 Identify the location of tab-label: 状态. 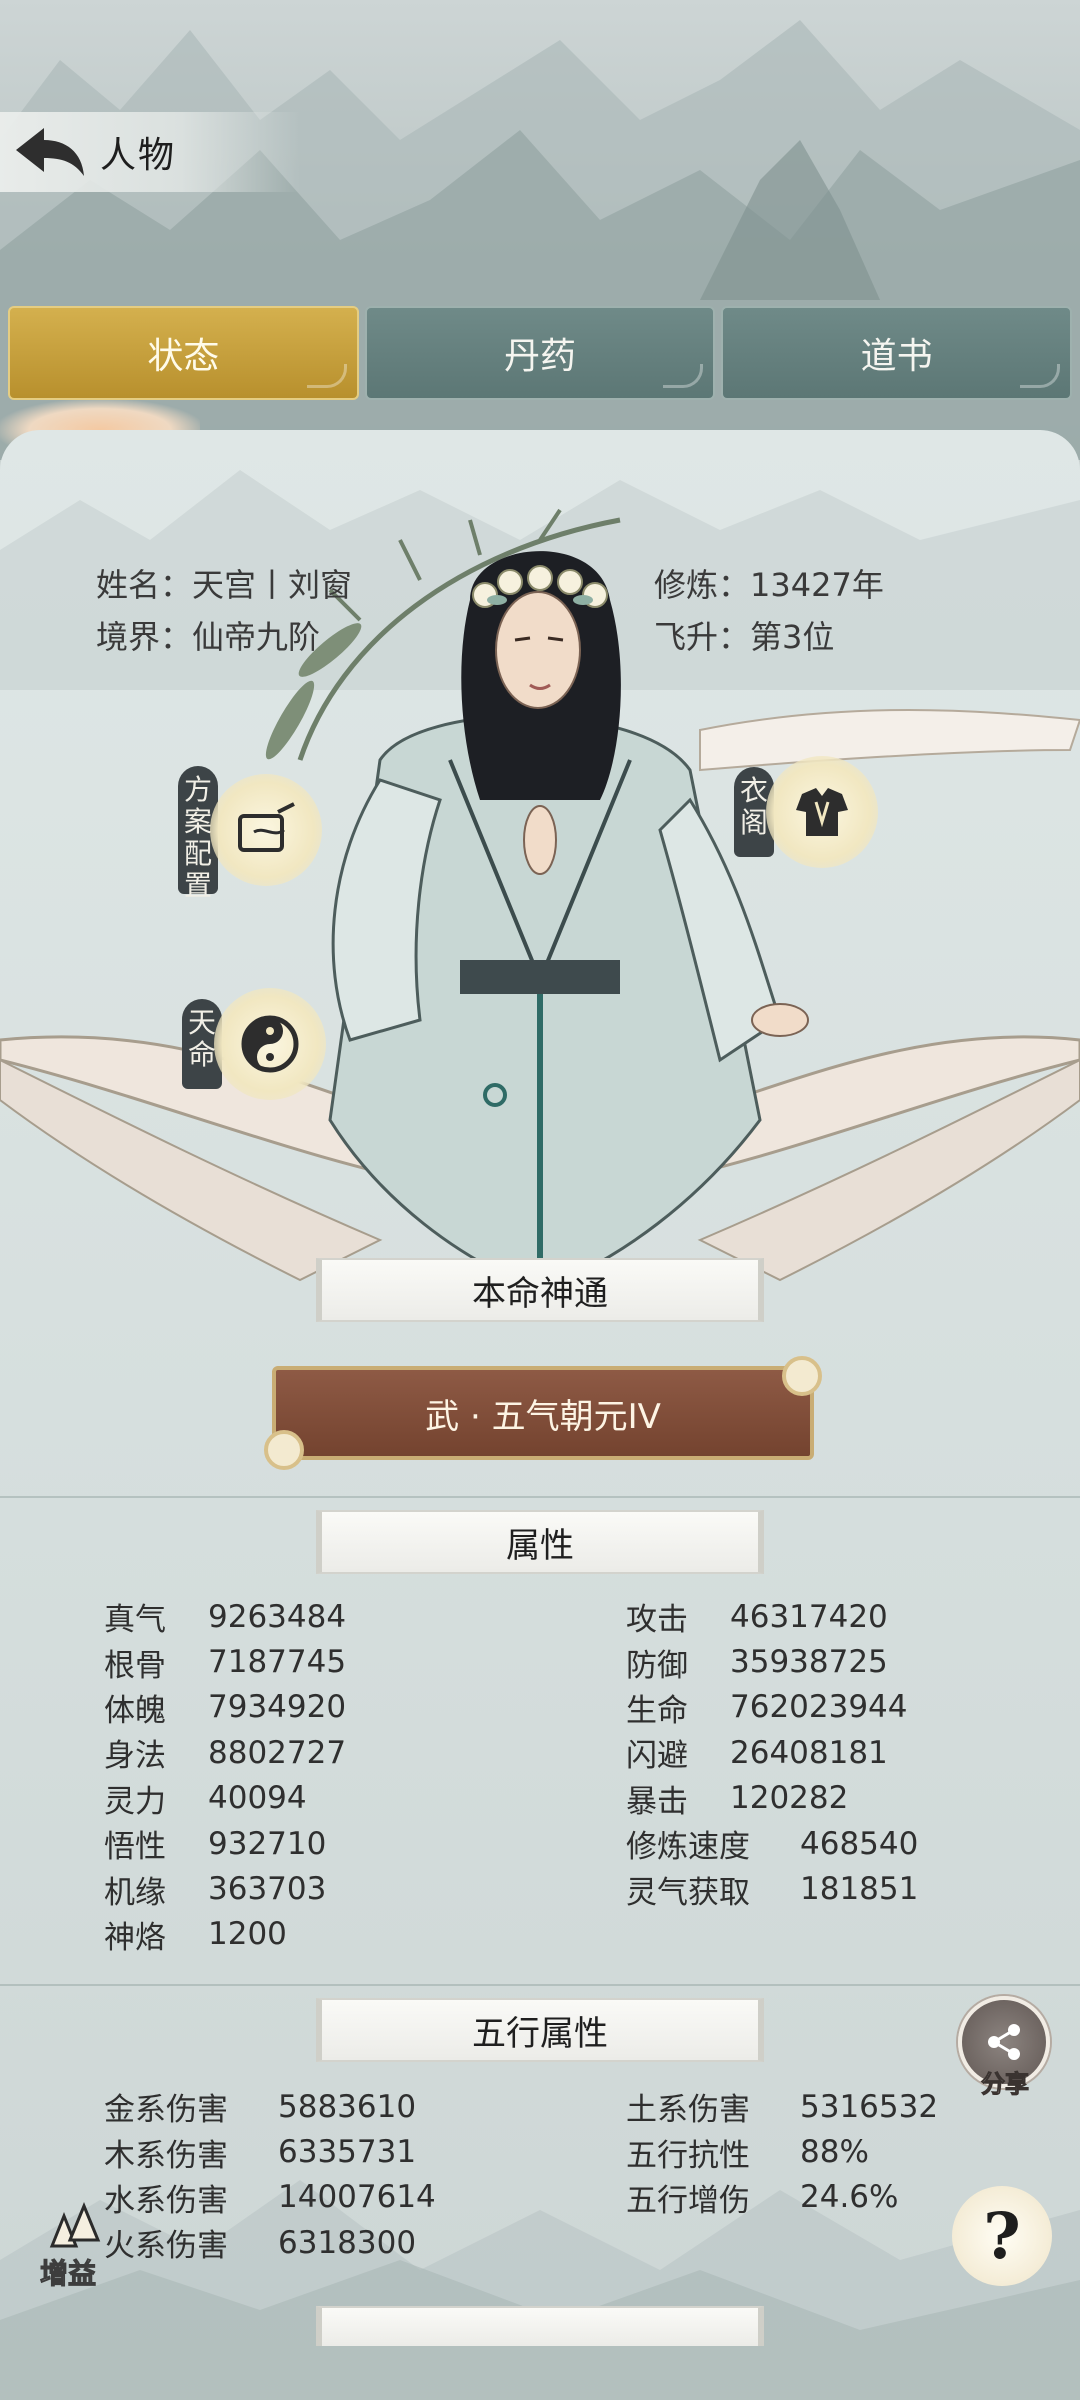
(183, 356).